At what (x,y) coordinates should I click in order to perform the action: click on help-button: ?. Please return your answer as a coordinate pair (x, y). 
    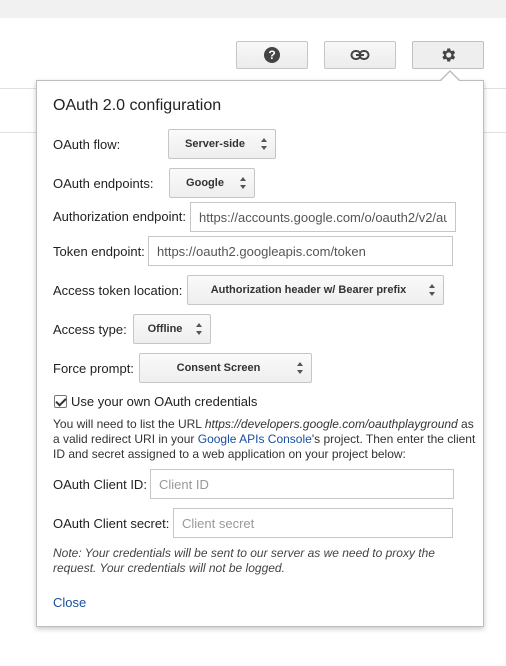
    Looking at the image, I should click on (272, 55).